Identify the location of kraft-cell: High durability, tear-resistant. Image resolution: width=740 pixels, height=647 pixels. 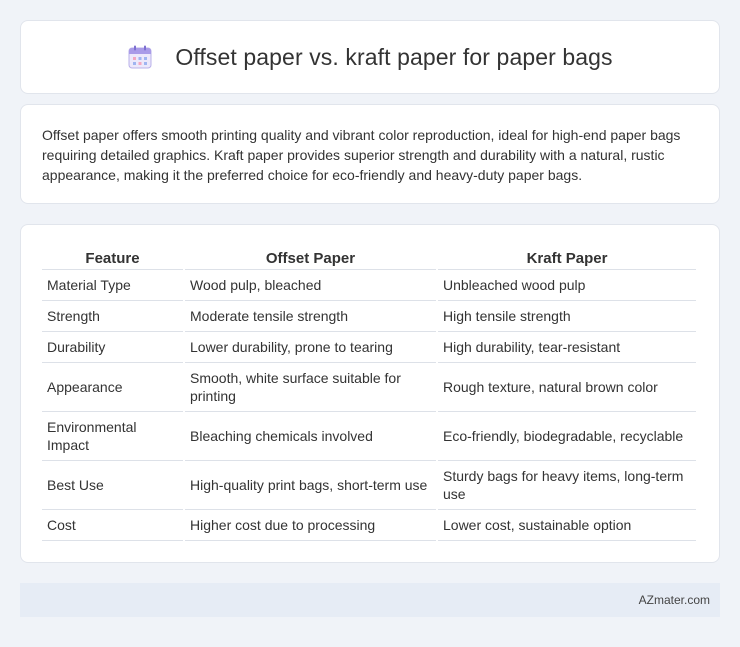
(567, 347).